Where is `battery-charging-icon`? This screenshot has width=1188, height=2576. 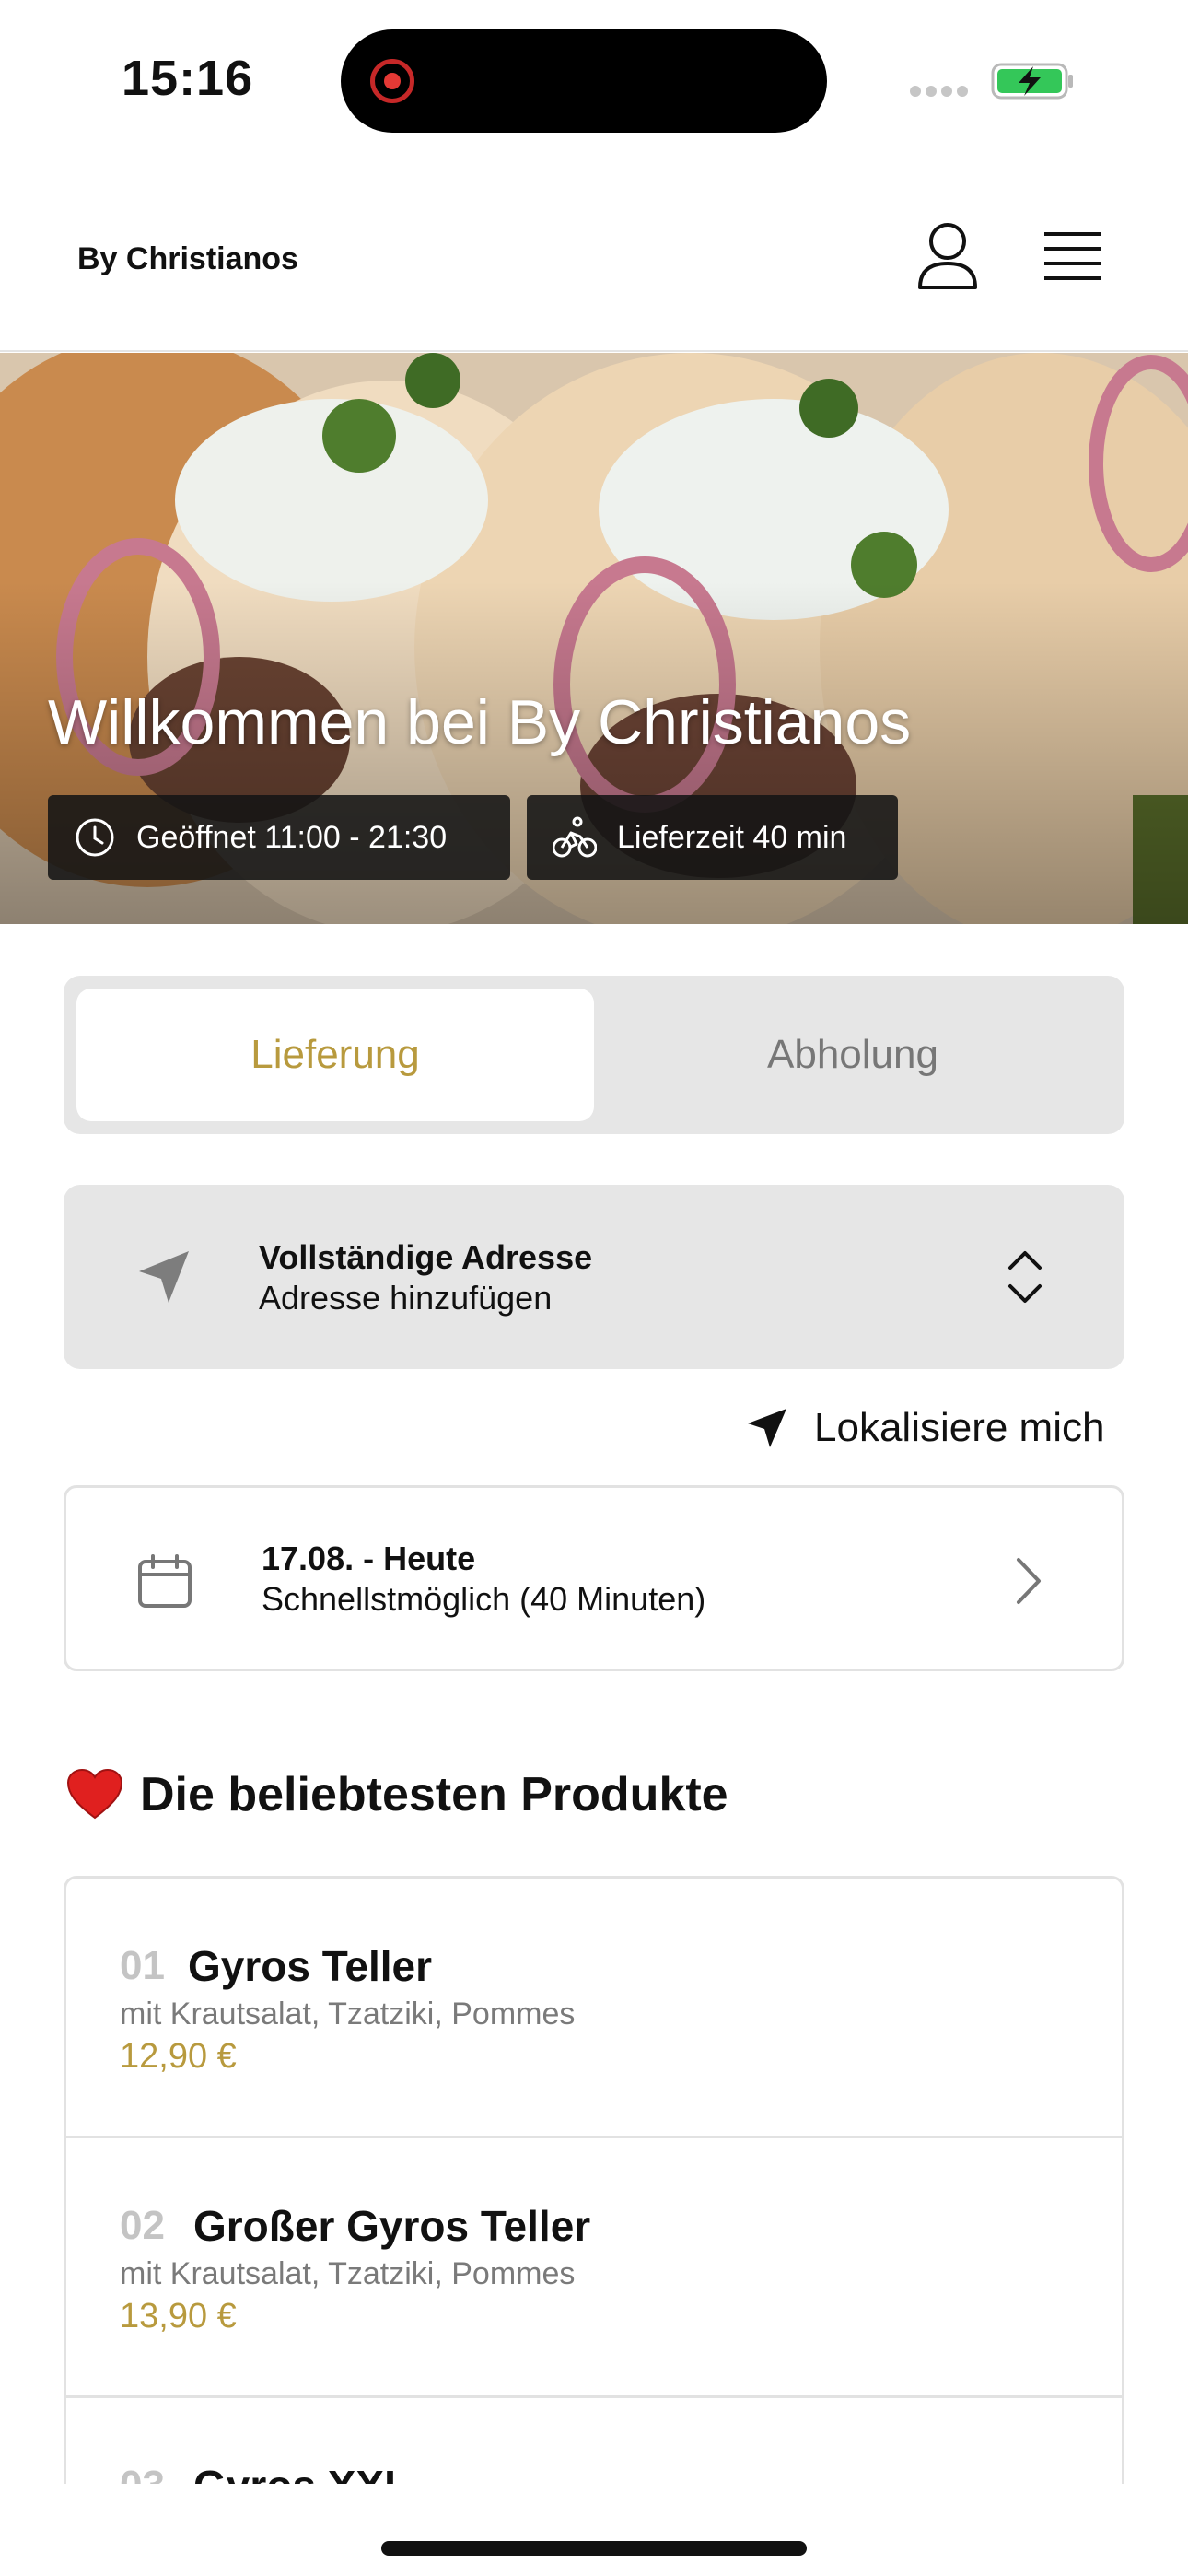 battery-charging-icon is located at coordinates (1032, 81).